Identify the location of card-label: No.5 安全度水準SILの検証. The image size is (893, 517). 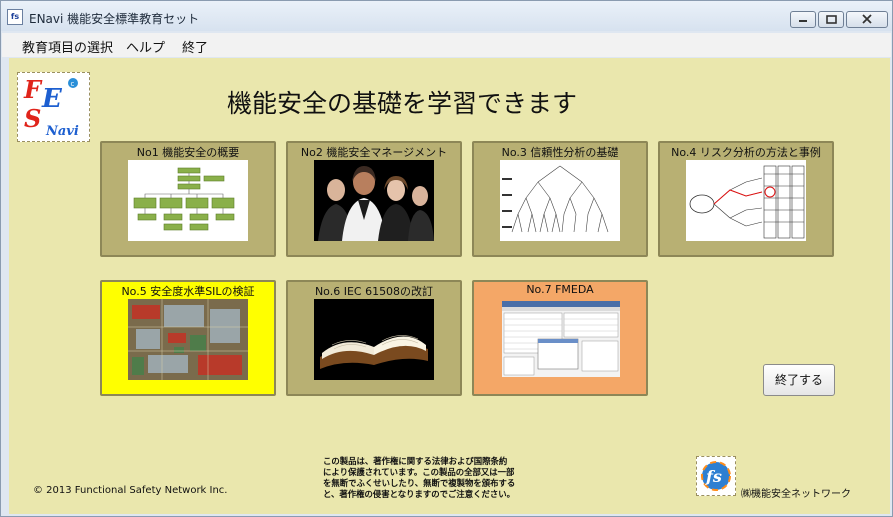
(188, 291).